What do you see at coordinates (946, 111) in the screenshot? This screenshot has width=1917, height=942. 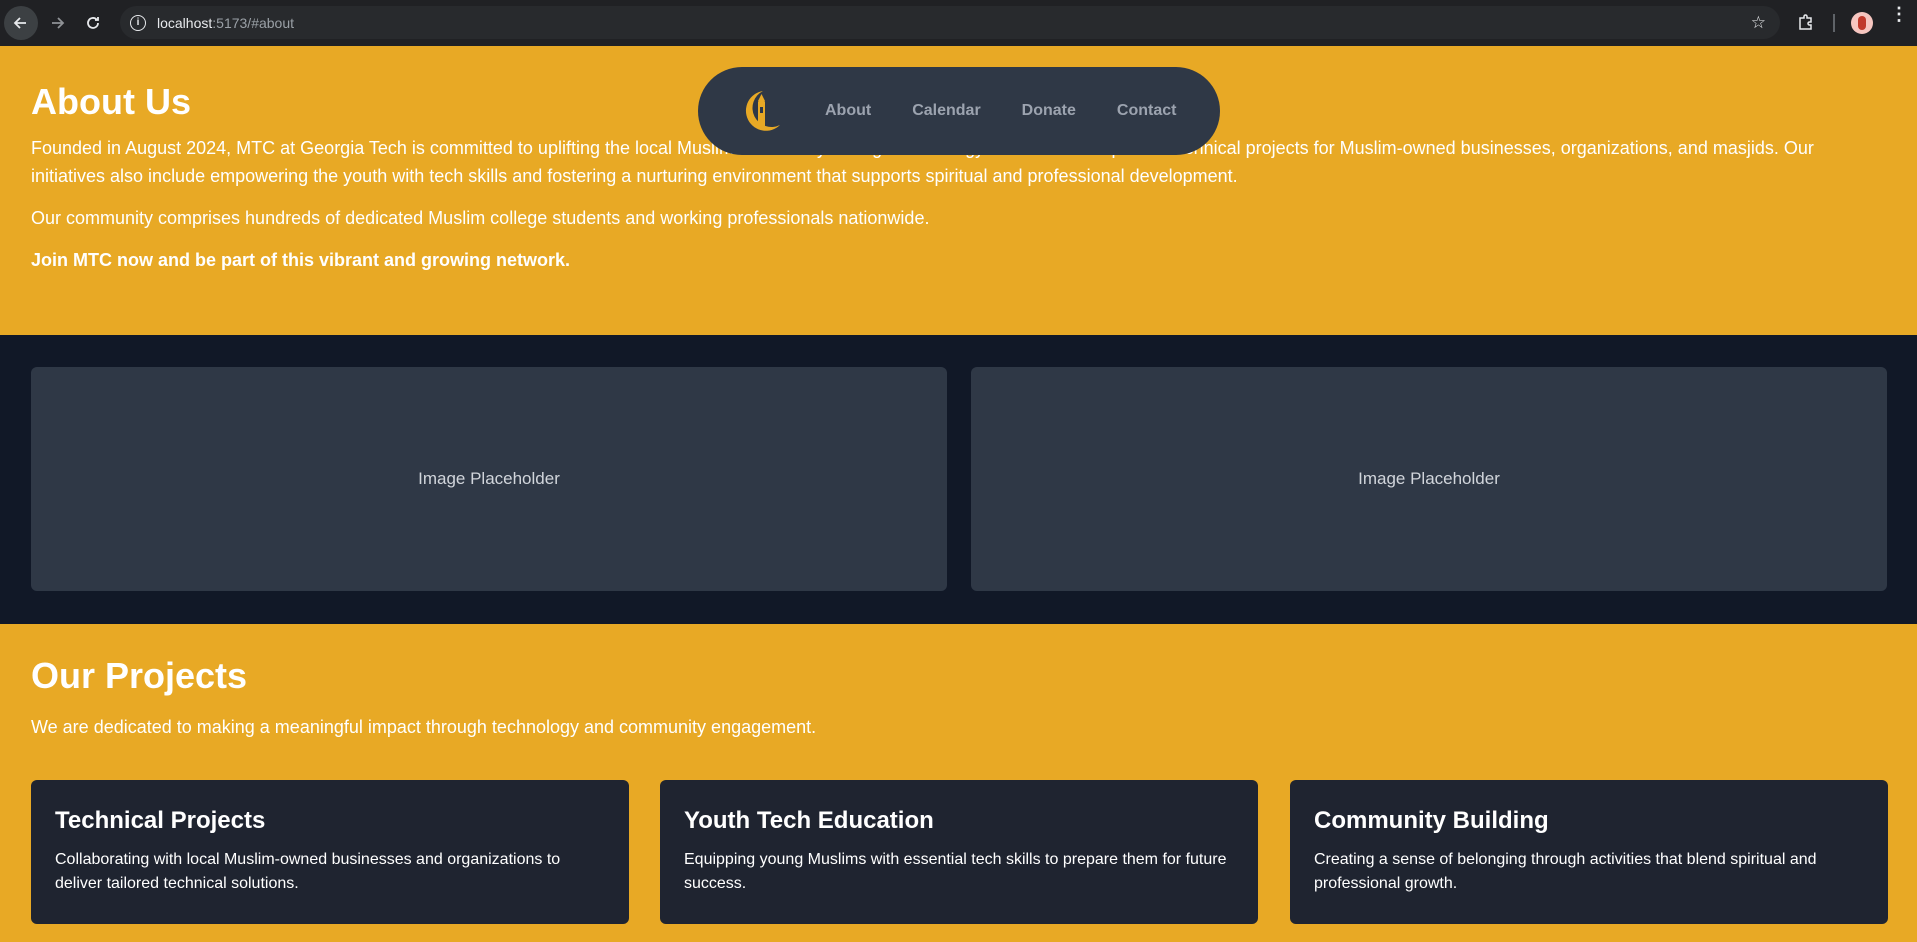 I see `nav-link-calendar: Calendar` at bounding box center [946, 111].